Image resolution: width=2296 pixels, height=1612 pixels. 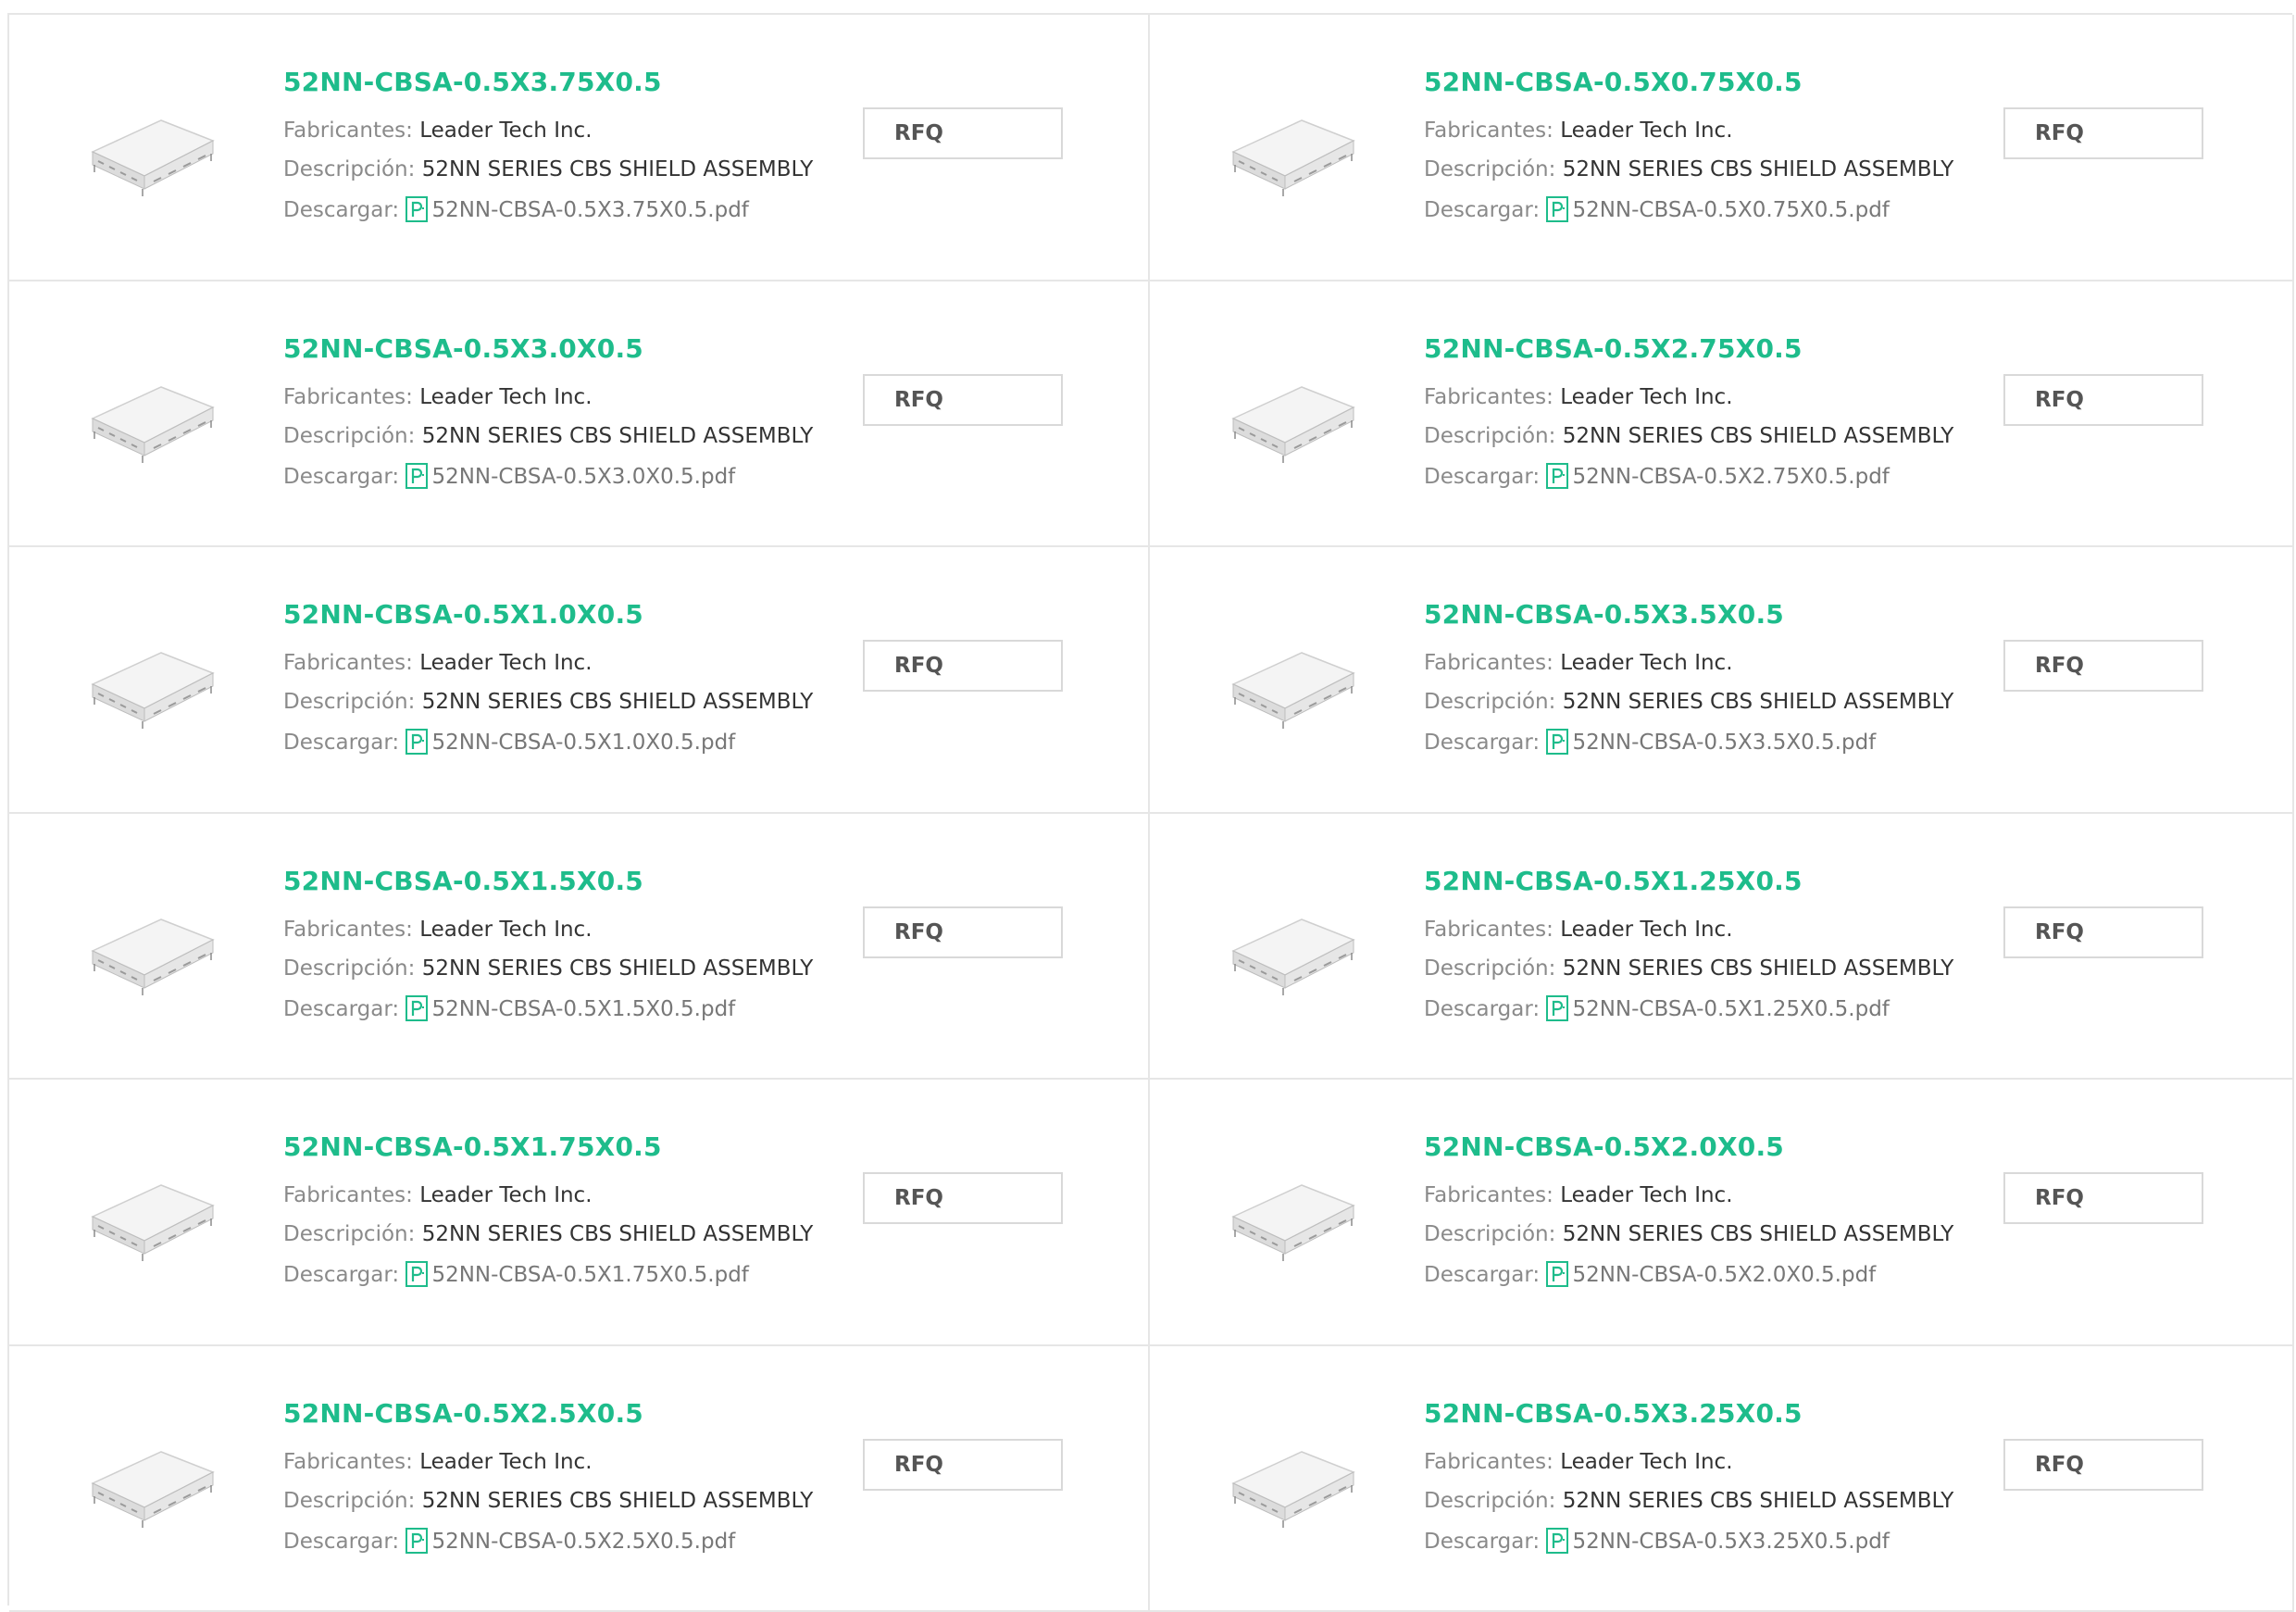 What do you see at coordinates (583, 477) in the screenshot?
I see `pdf-download-link: 52NN-CBSA-0.5X3.0X0.5.pdf` at bounding box center [583, 477].